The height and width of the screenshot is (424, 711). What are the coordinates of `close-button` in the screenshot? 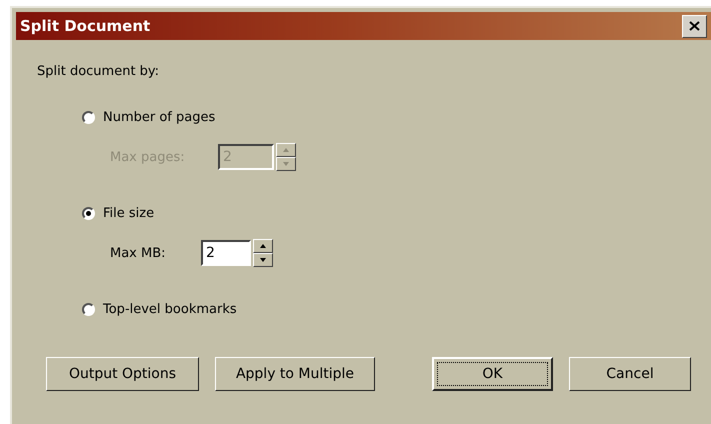 It's located at (694, 26).